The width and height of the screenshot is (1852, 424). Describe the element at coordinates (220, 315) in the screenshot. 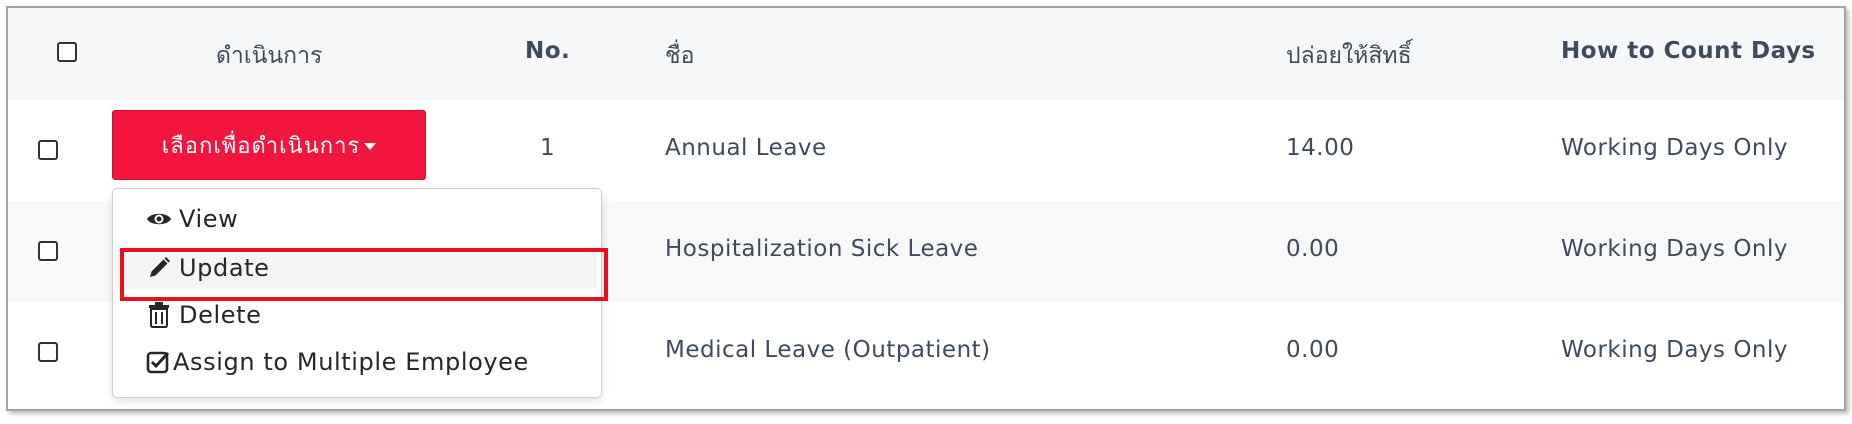

I see `menu-item-label: Delete` at that location.